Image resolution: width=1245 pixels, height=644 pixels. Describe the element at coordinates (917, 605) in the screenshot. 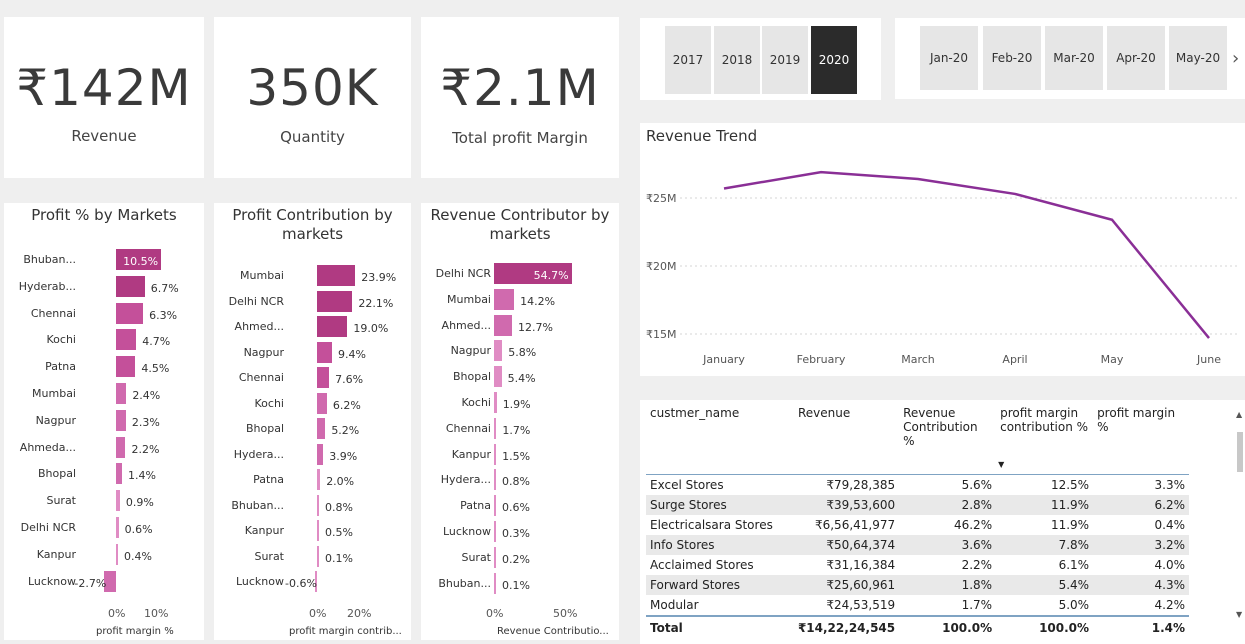

I see `table-row: Modular ₹24,53,519 1.7% 5.0% 4.2%` at that location.